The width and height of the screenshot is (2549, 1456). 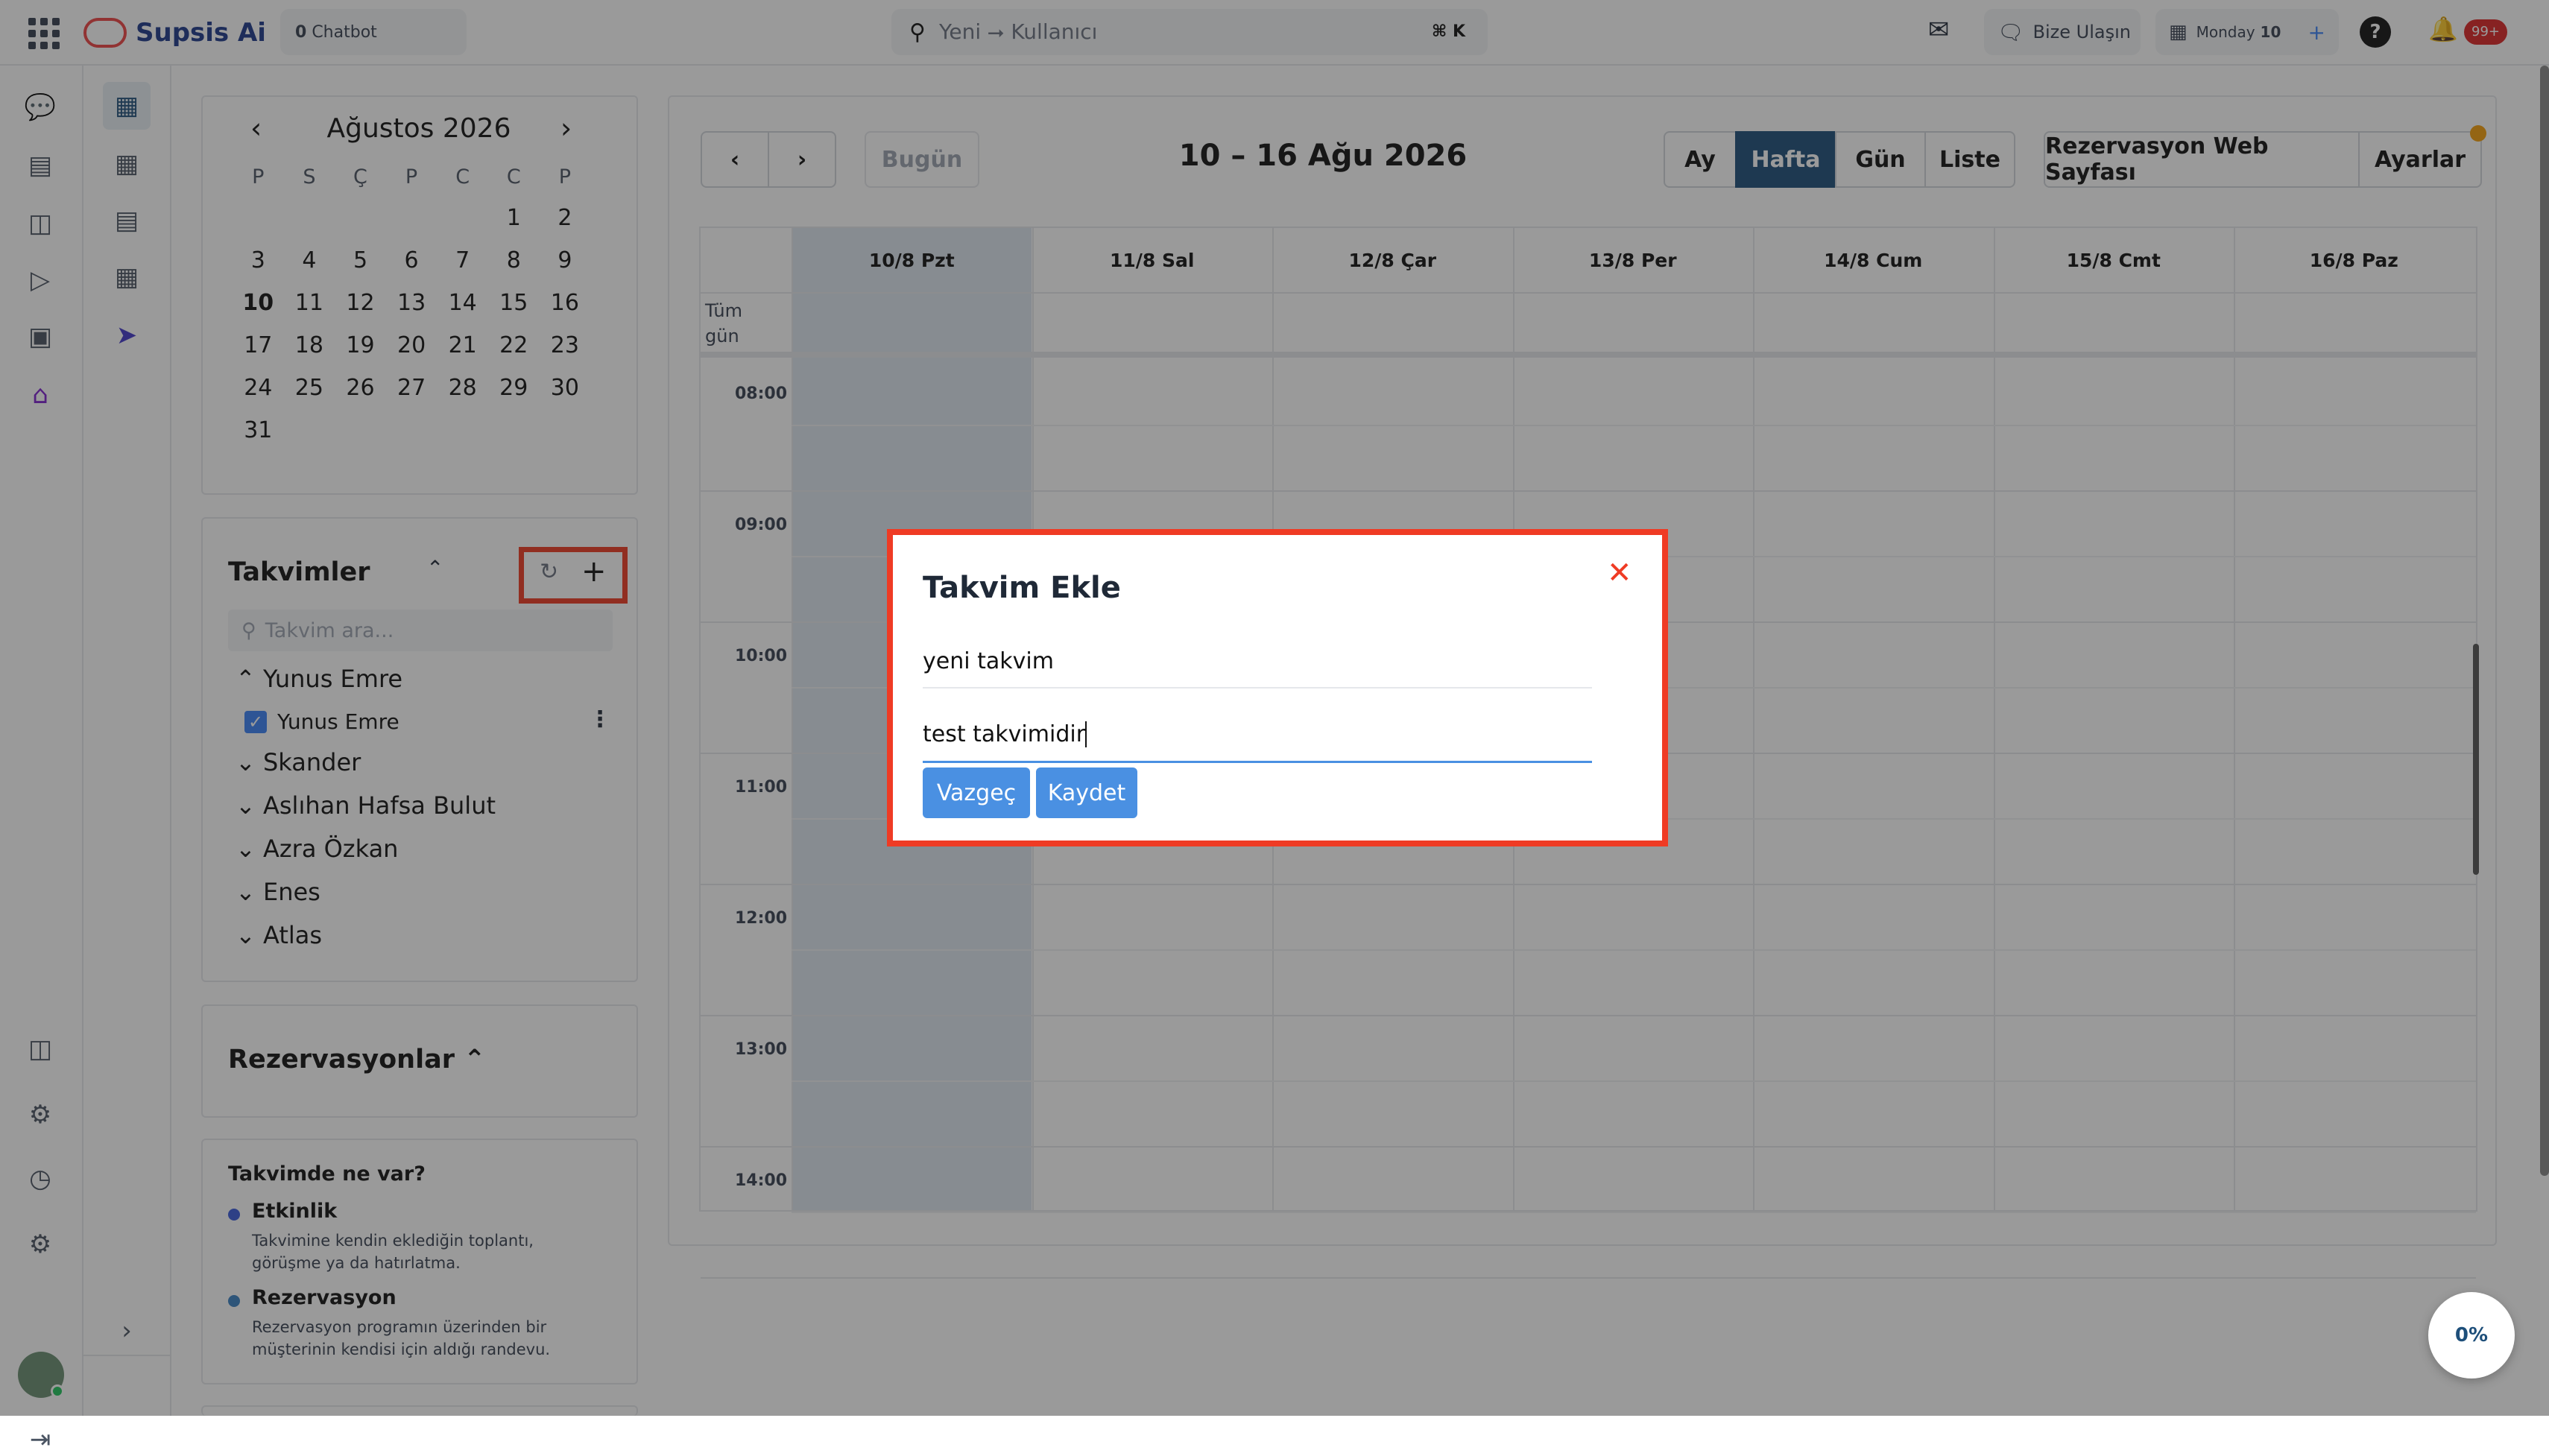 I want to click on progress-indicator: 0%, so click(x=2471, y=1335).